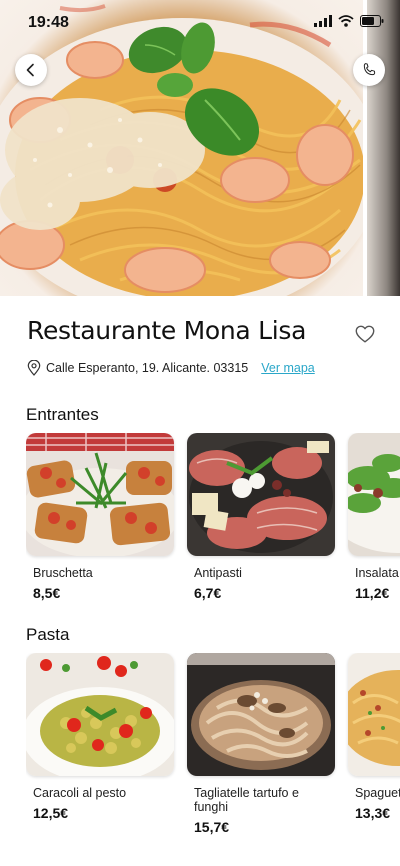 The width and height of the screenshot is (400, 866). What do you see at coordinates (377, 573) in the screenshot?
I see `dish-name: Insalata` at bounding box center [377, 573].